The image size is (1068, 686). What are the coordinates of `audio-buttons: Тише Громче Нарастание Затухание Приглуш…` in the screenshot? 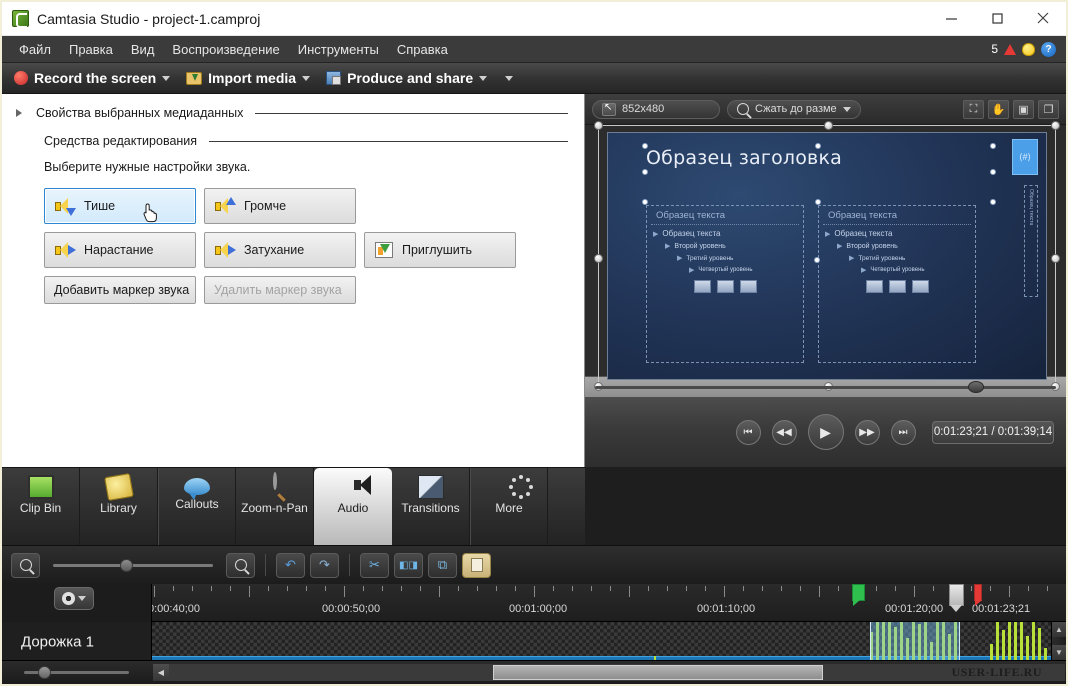 It's located at (293, 246).